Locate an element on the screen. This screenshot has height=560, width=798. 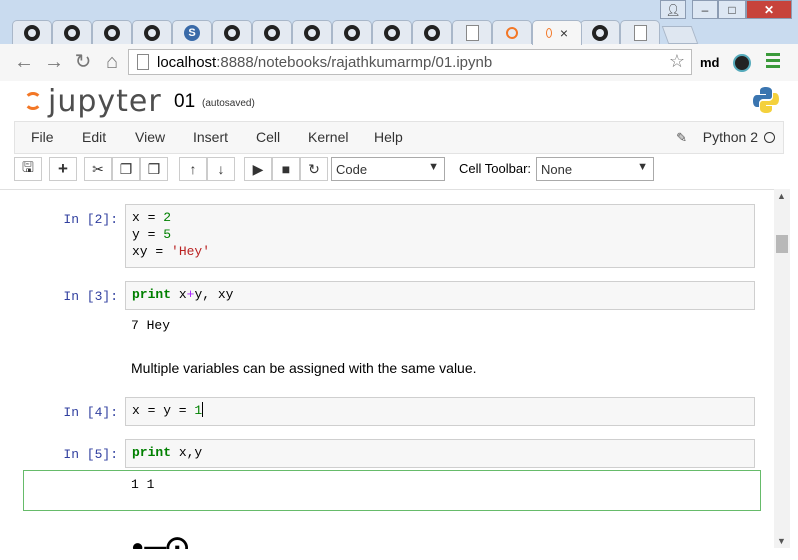
forward-arrow-icon: → is located at coordinates (54, 62).